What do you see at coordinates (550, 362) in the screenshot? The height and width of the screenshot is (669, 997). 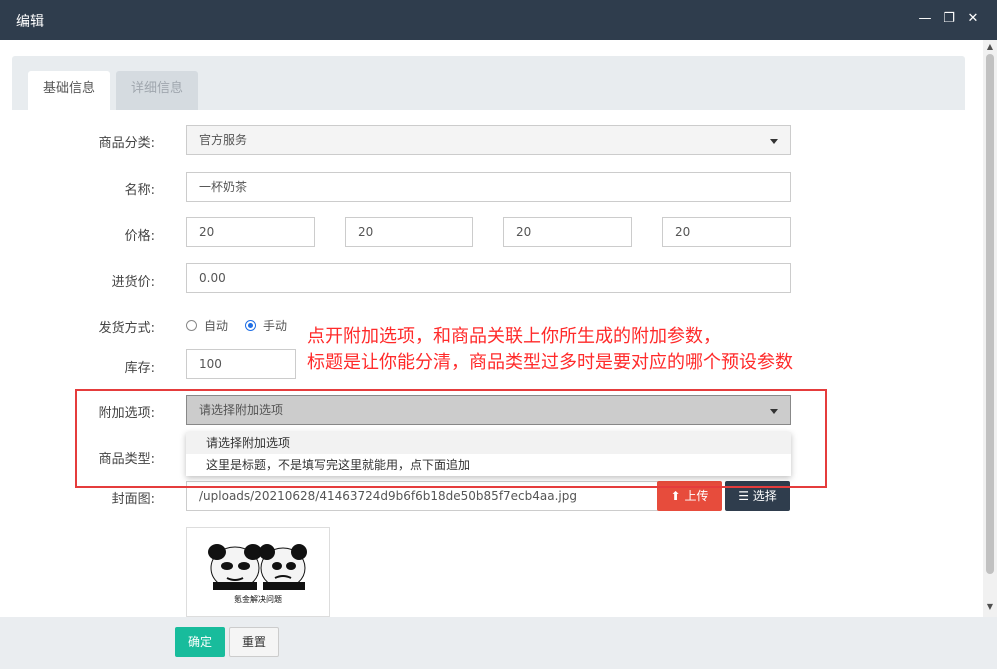 I see `annotation-line-2: 标题是让你能分清，商品类型过多时是要对应的哪个预设参数` at bounding box center [550, 362].